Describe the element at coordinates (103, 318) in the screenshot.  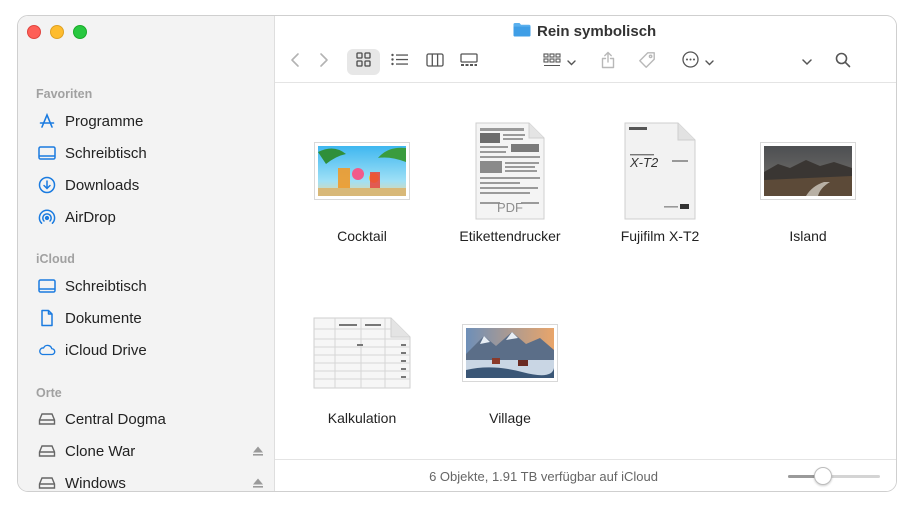
I see `sidebar-item-label: Dokumente` at that location.